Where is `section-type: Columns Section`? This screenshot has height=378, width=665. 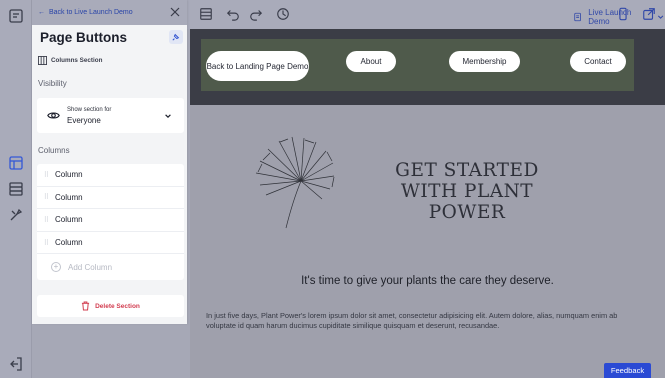
section-type: Columns Section is located at coordinates (70, 60).